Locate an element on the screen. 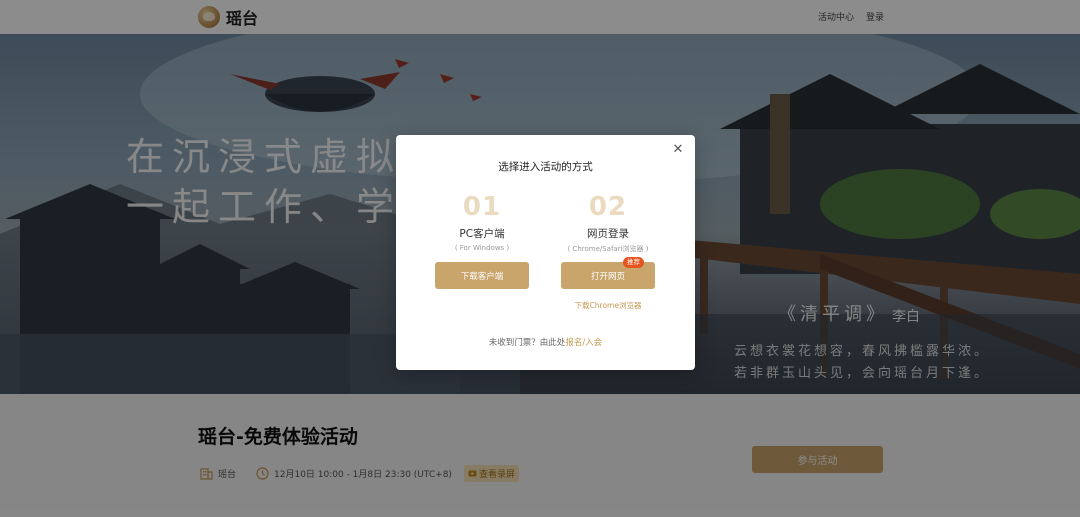 This screenshot has width=1080, height=517. option-subtitle-web: ( Chrome/Safari浏览器 ) is located at coordinates (608, 249).